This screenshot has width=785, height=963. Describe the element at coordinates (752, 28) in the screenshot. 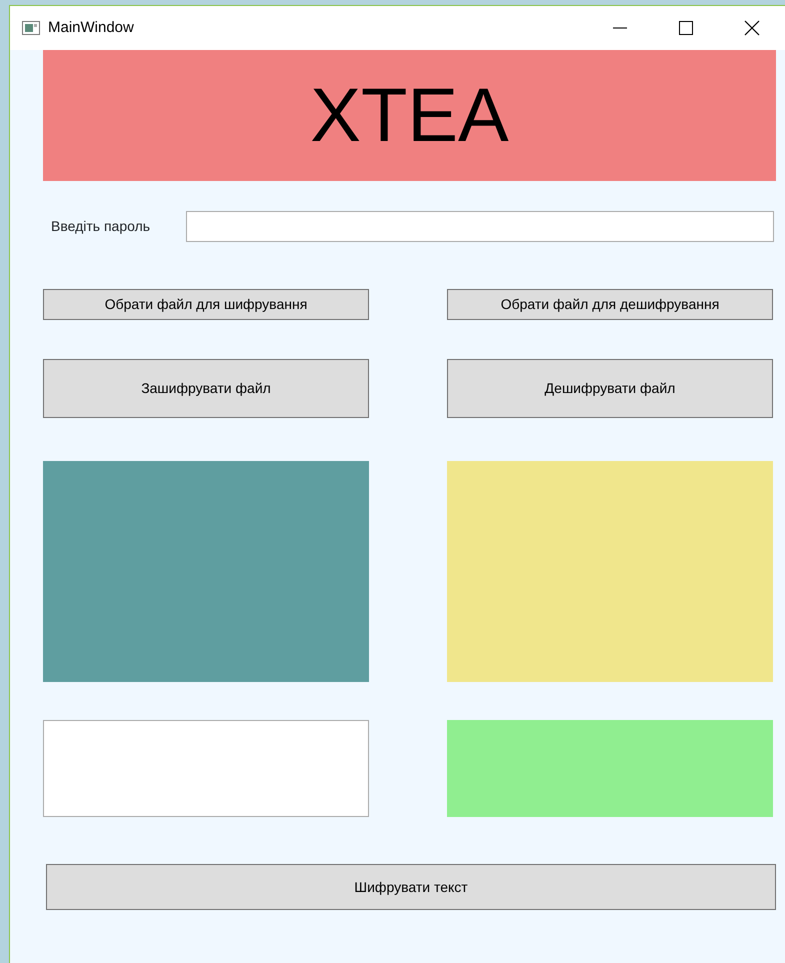

I see `close-icon` at that location.